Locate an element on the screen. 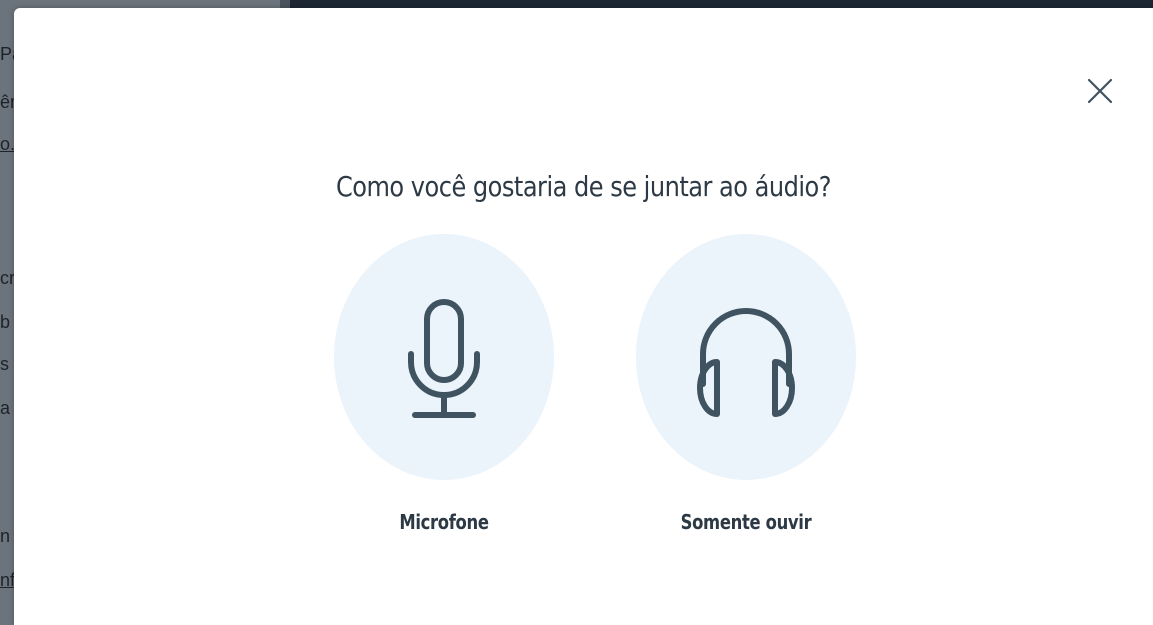 The height and width of the screenshot is (625, 1153). microphone-option: Microfone is located at coordinates (444, 384).